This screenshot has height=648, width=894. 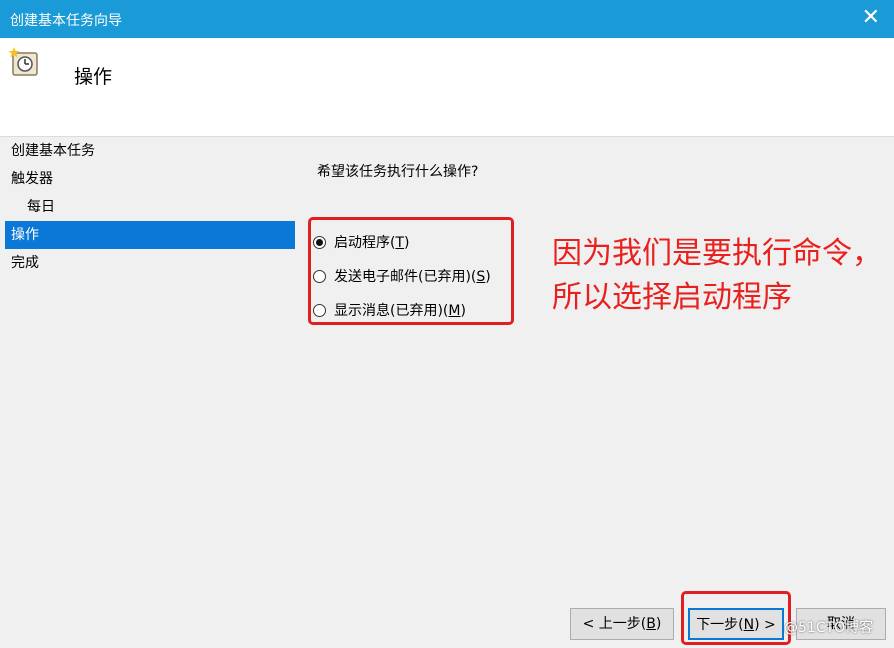 What do you see at coordinates (717, 275) in the screenshot?
I see `annotation-text: 因为我们是要执行命令，所以选择启动程序` at bounding box center [717, 275].